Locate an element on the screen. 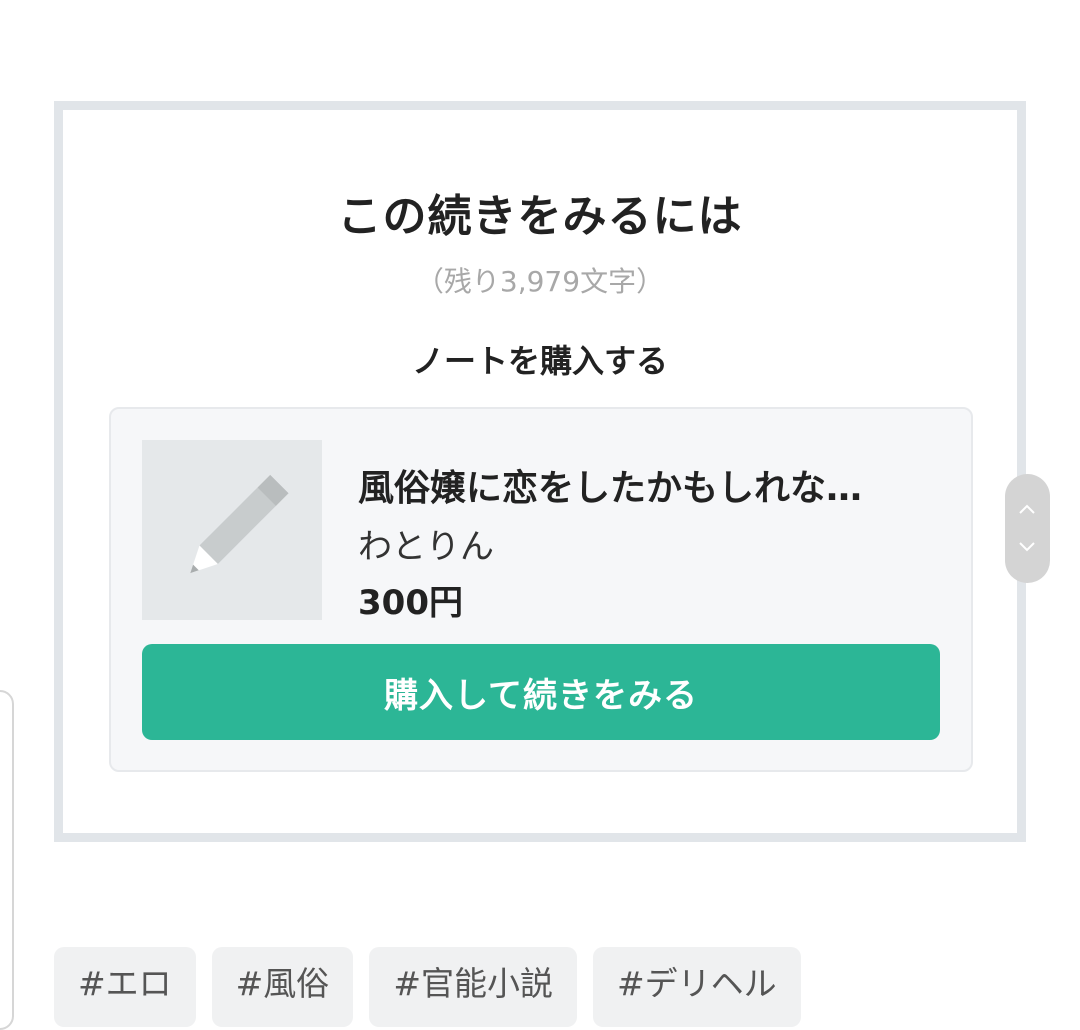 The width and height of the screenshot is (1080, 1030). pencil-icon is located at coordinates (239, 524).